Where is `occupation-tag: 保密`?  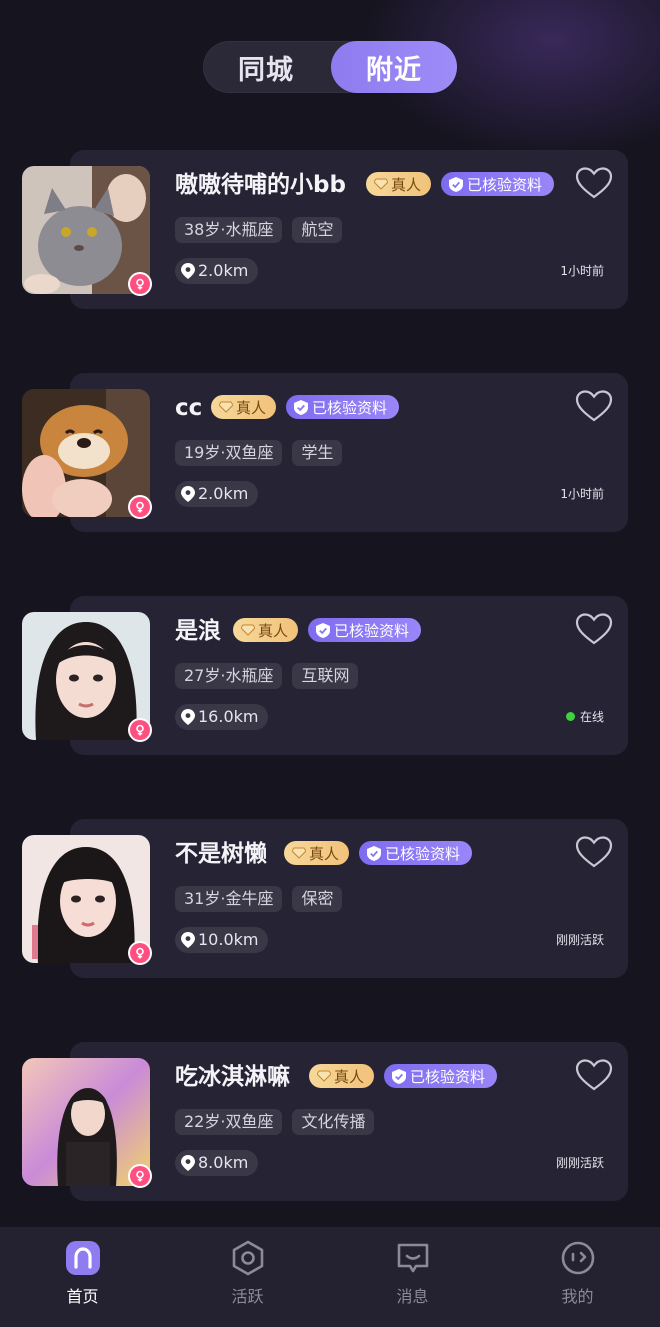
occupation-tag: 保密 is located at coordinates (317, 899).